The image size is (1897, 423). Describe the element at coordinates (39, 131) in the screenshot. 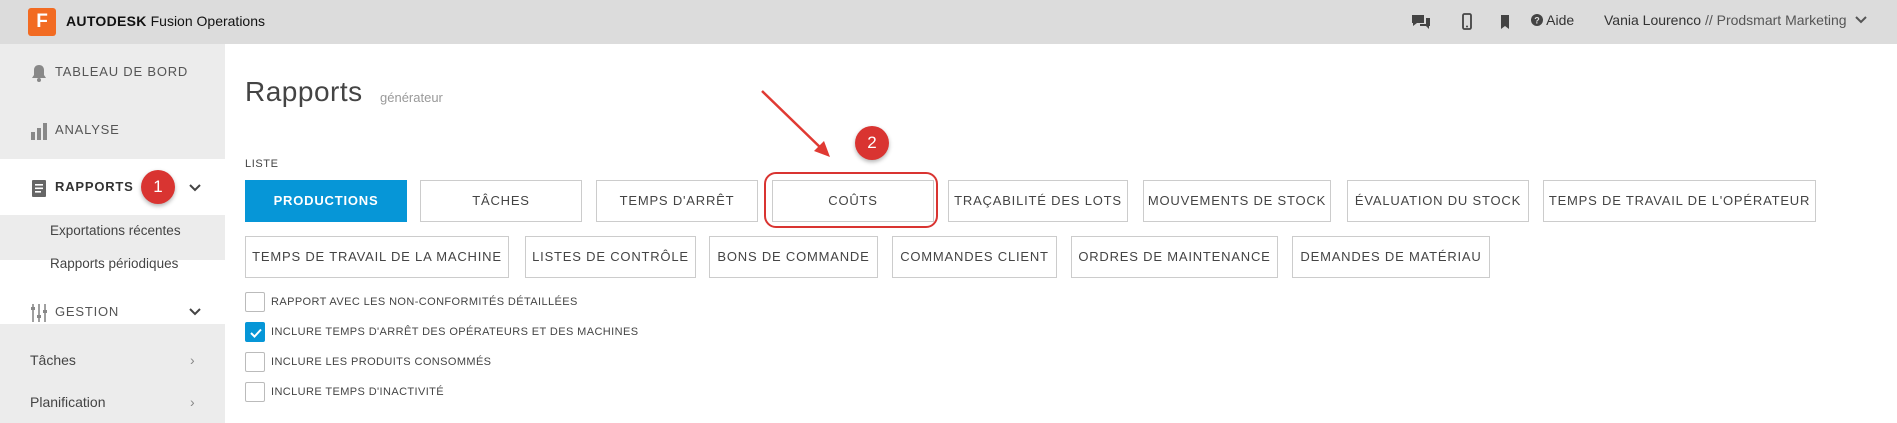

I see `bar-chart-icon` at that location.